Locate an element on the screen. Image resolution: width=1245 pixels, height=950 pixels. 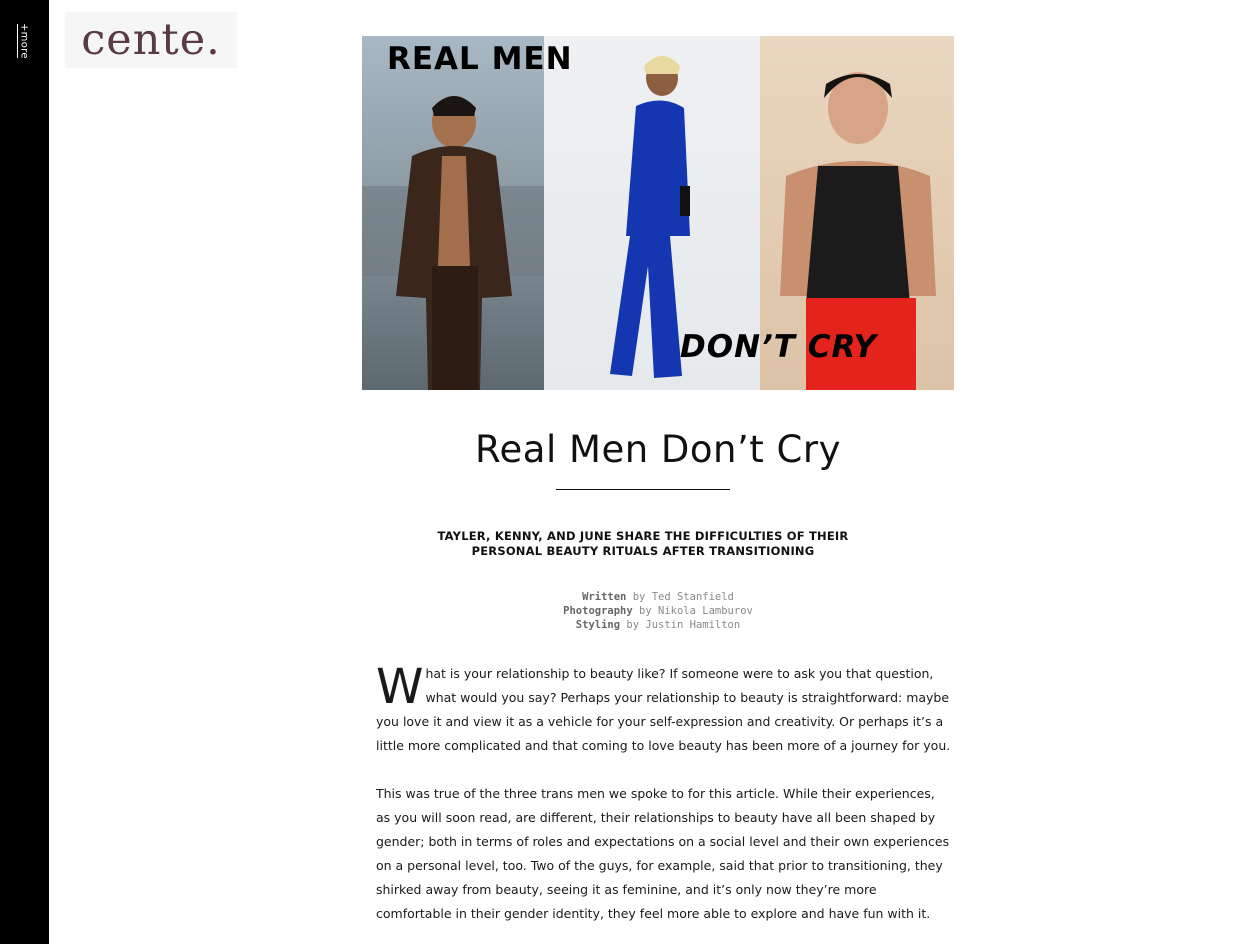
article-title: Real Men Don’t Cry is located at coordinates (658, 449).